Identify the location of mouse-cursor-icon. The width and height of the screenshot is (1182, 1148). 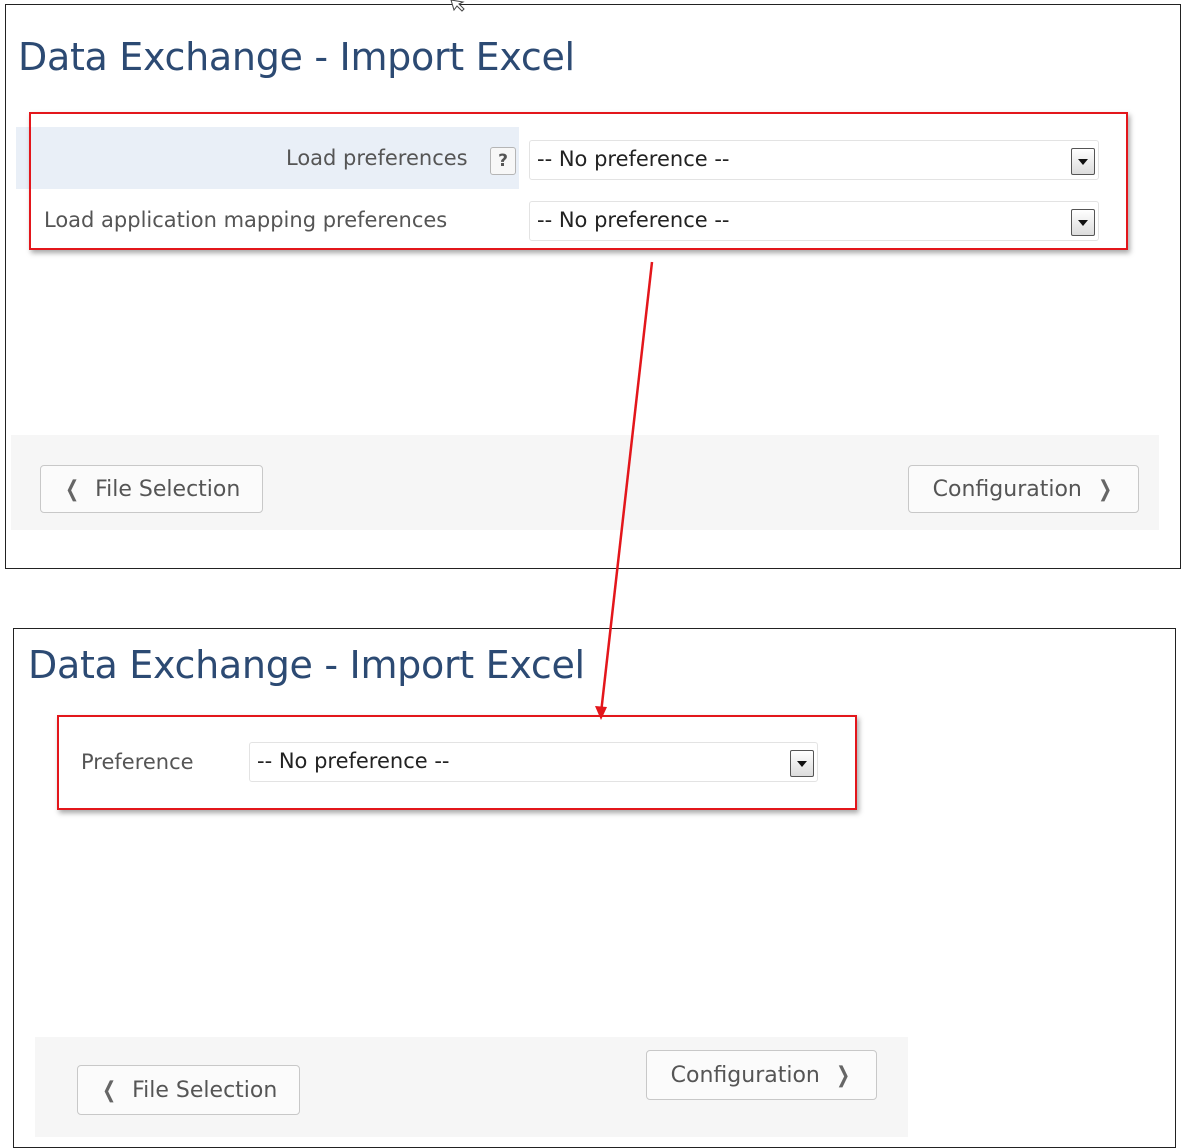
(457, 6).